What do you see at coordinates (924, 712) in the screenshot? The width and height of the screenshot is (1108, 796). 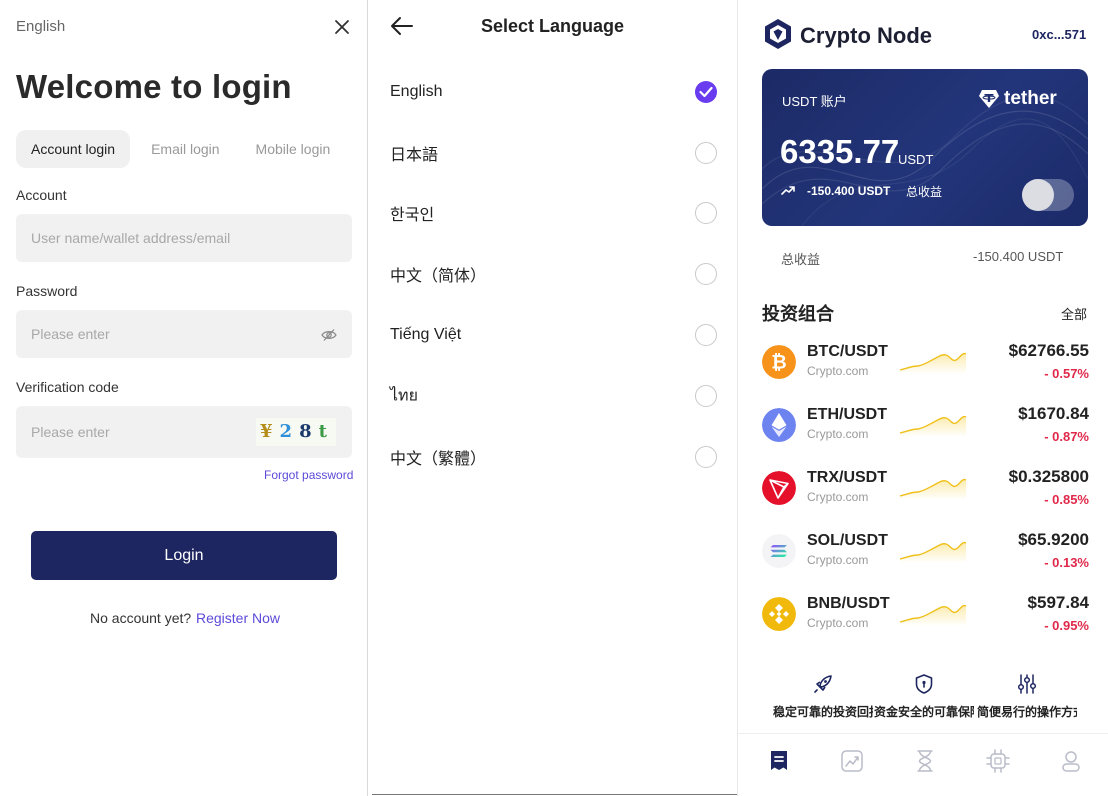 I see `feature-text: 资金安全的可靠保障` at bounding box center [924, 712].